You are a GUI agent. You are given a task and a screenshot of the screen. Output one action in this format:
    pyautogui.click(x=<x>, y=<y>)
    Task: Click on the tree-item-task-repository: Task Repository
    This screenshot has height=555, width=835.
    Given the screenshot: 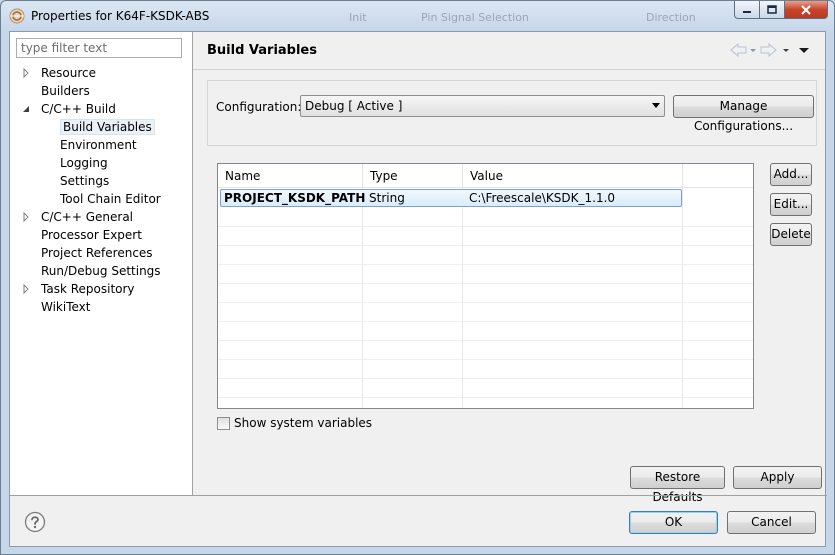 What is the action you would take?
    pyautogui.click(x=78, y=289)
    